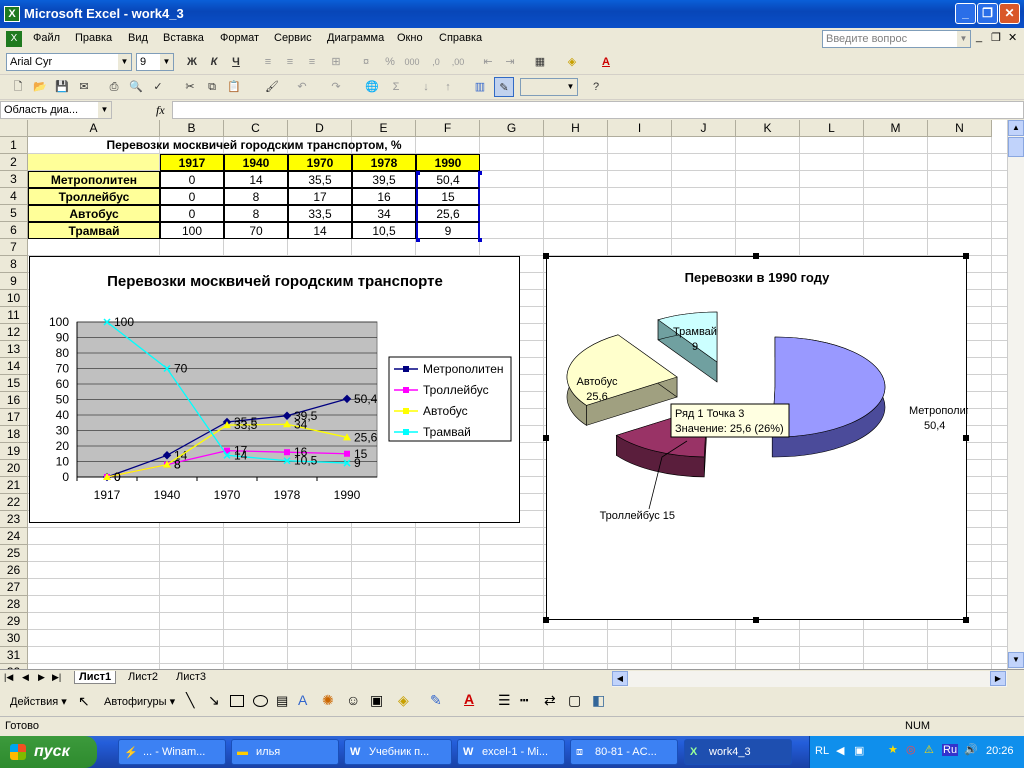 The height and width of the screenshot is (768, 1024). What do you see at coordinates (14, 451) in the screenshot?
I see `row-header: 19` at bounding box center [14, 451].